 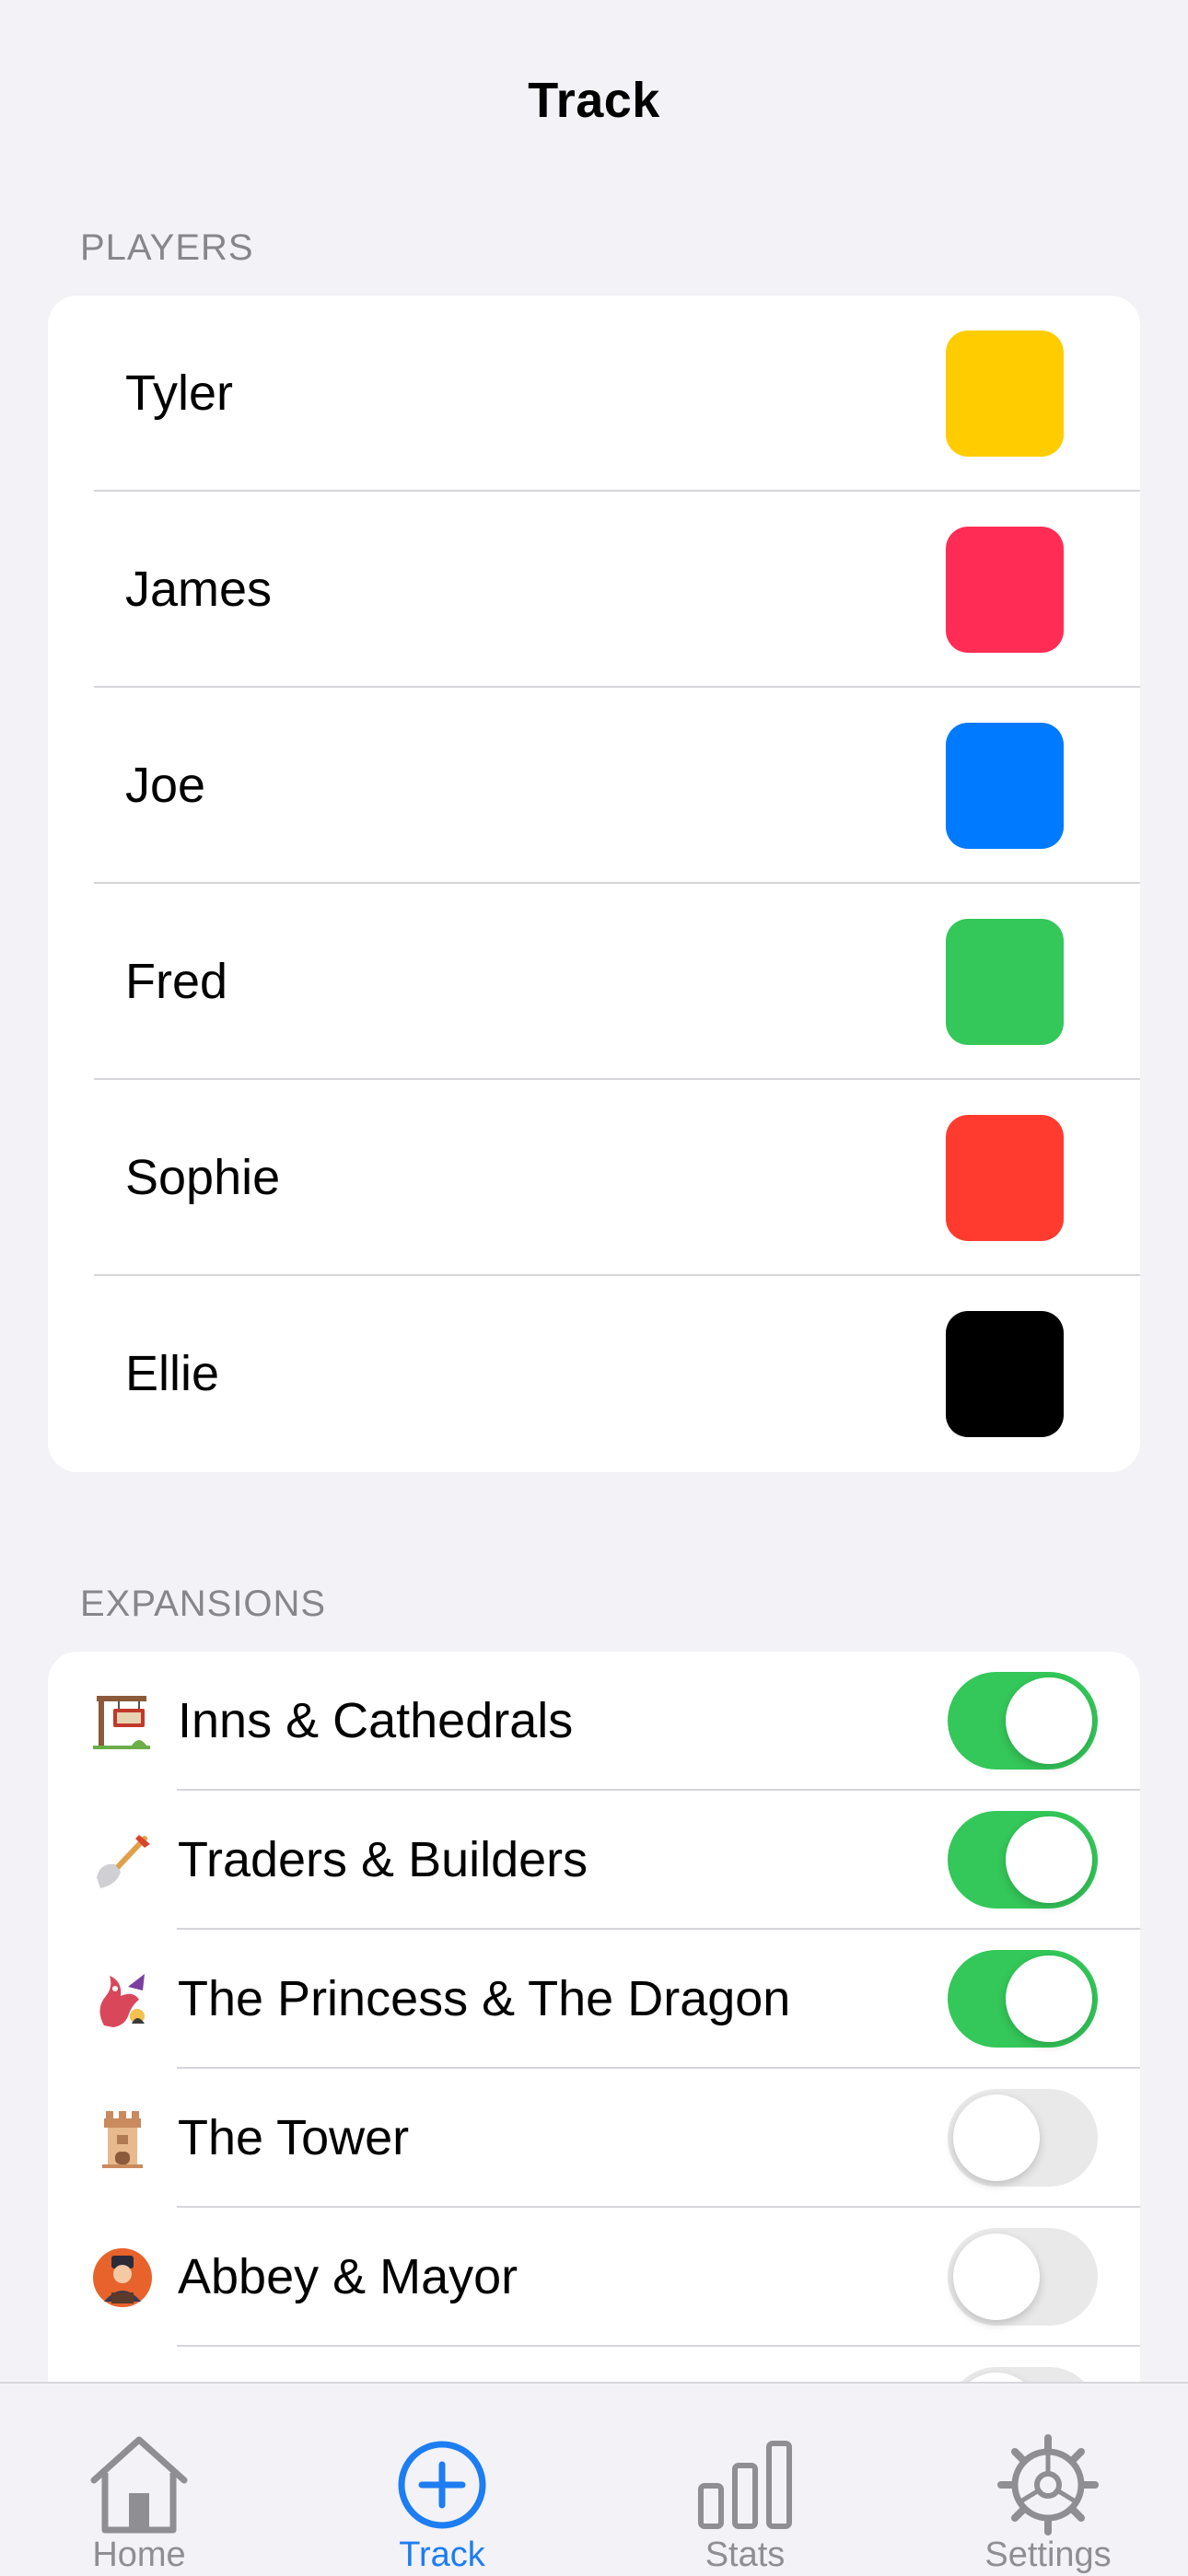 What do you see at coordinates (594, 1374) in the screenshot?
I see `player-row: Ellie` at bounding box center [594, 1374].